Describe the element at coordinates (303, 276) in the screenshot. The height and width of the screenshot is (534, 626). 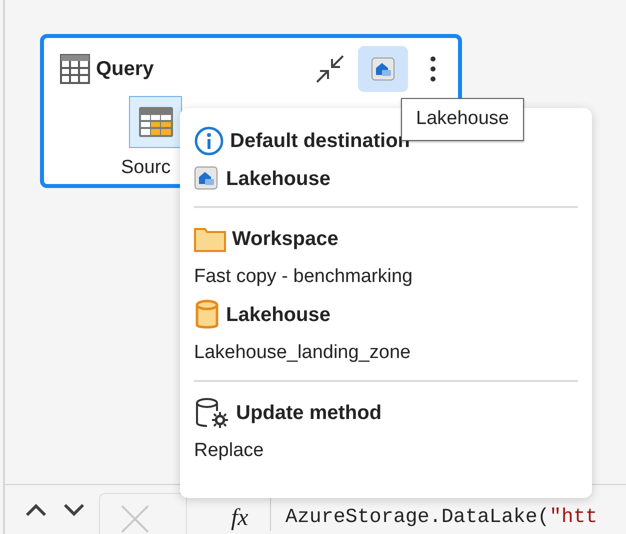
I see `field-value: Fast copy - benchmarking` at that location.